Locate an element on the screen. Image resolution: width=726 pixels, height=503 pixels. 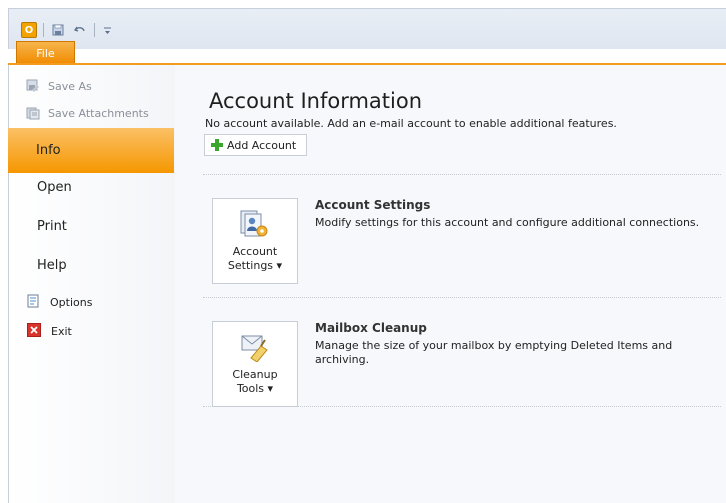
sidebar-item-open: Open is located at coordinates (54, 187).